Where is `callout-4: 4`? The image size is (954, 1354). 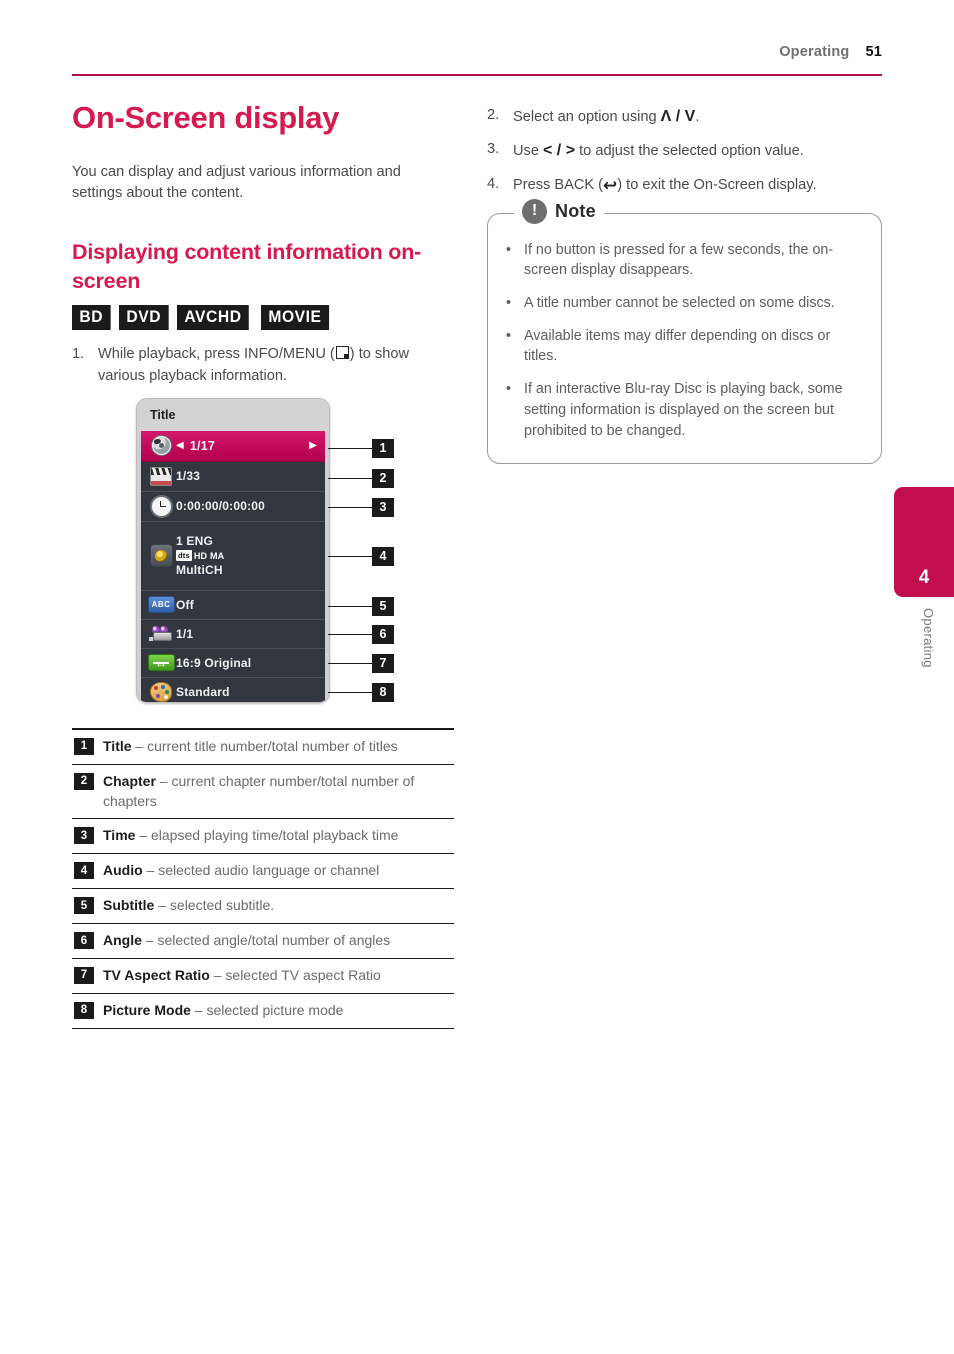
callout-4: 4 is located at coordinates (383, 556).